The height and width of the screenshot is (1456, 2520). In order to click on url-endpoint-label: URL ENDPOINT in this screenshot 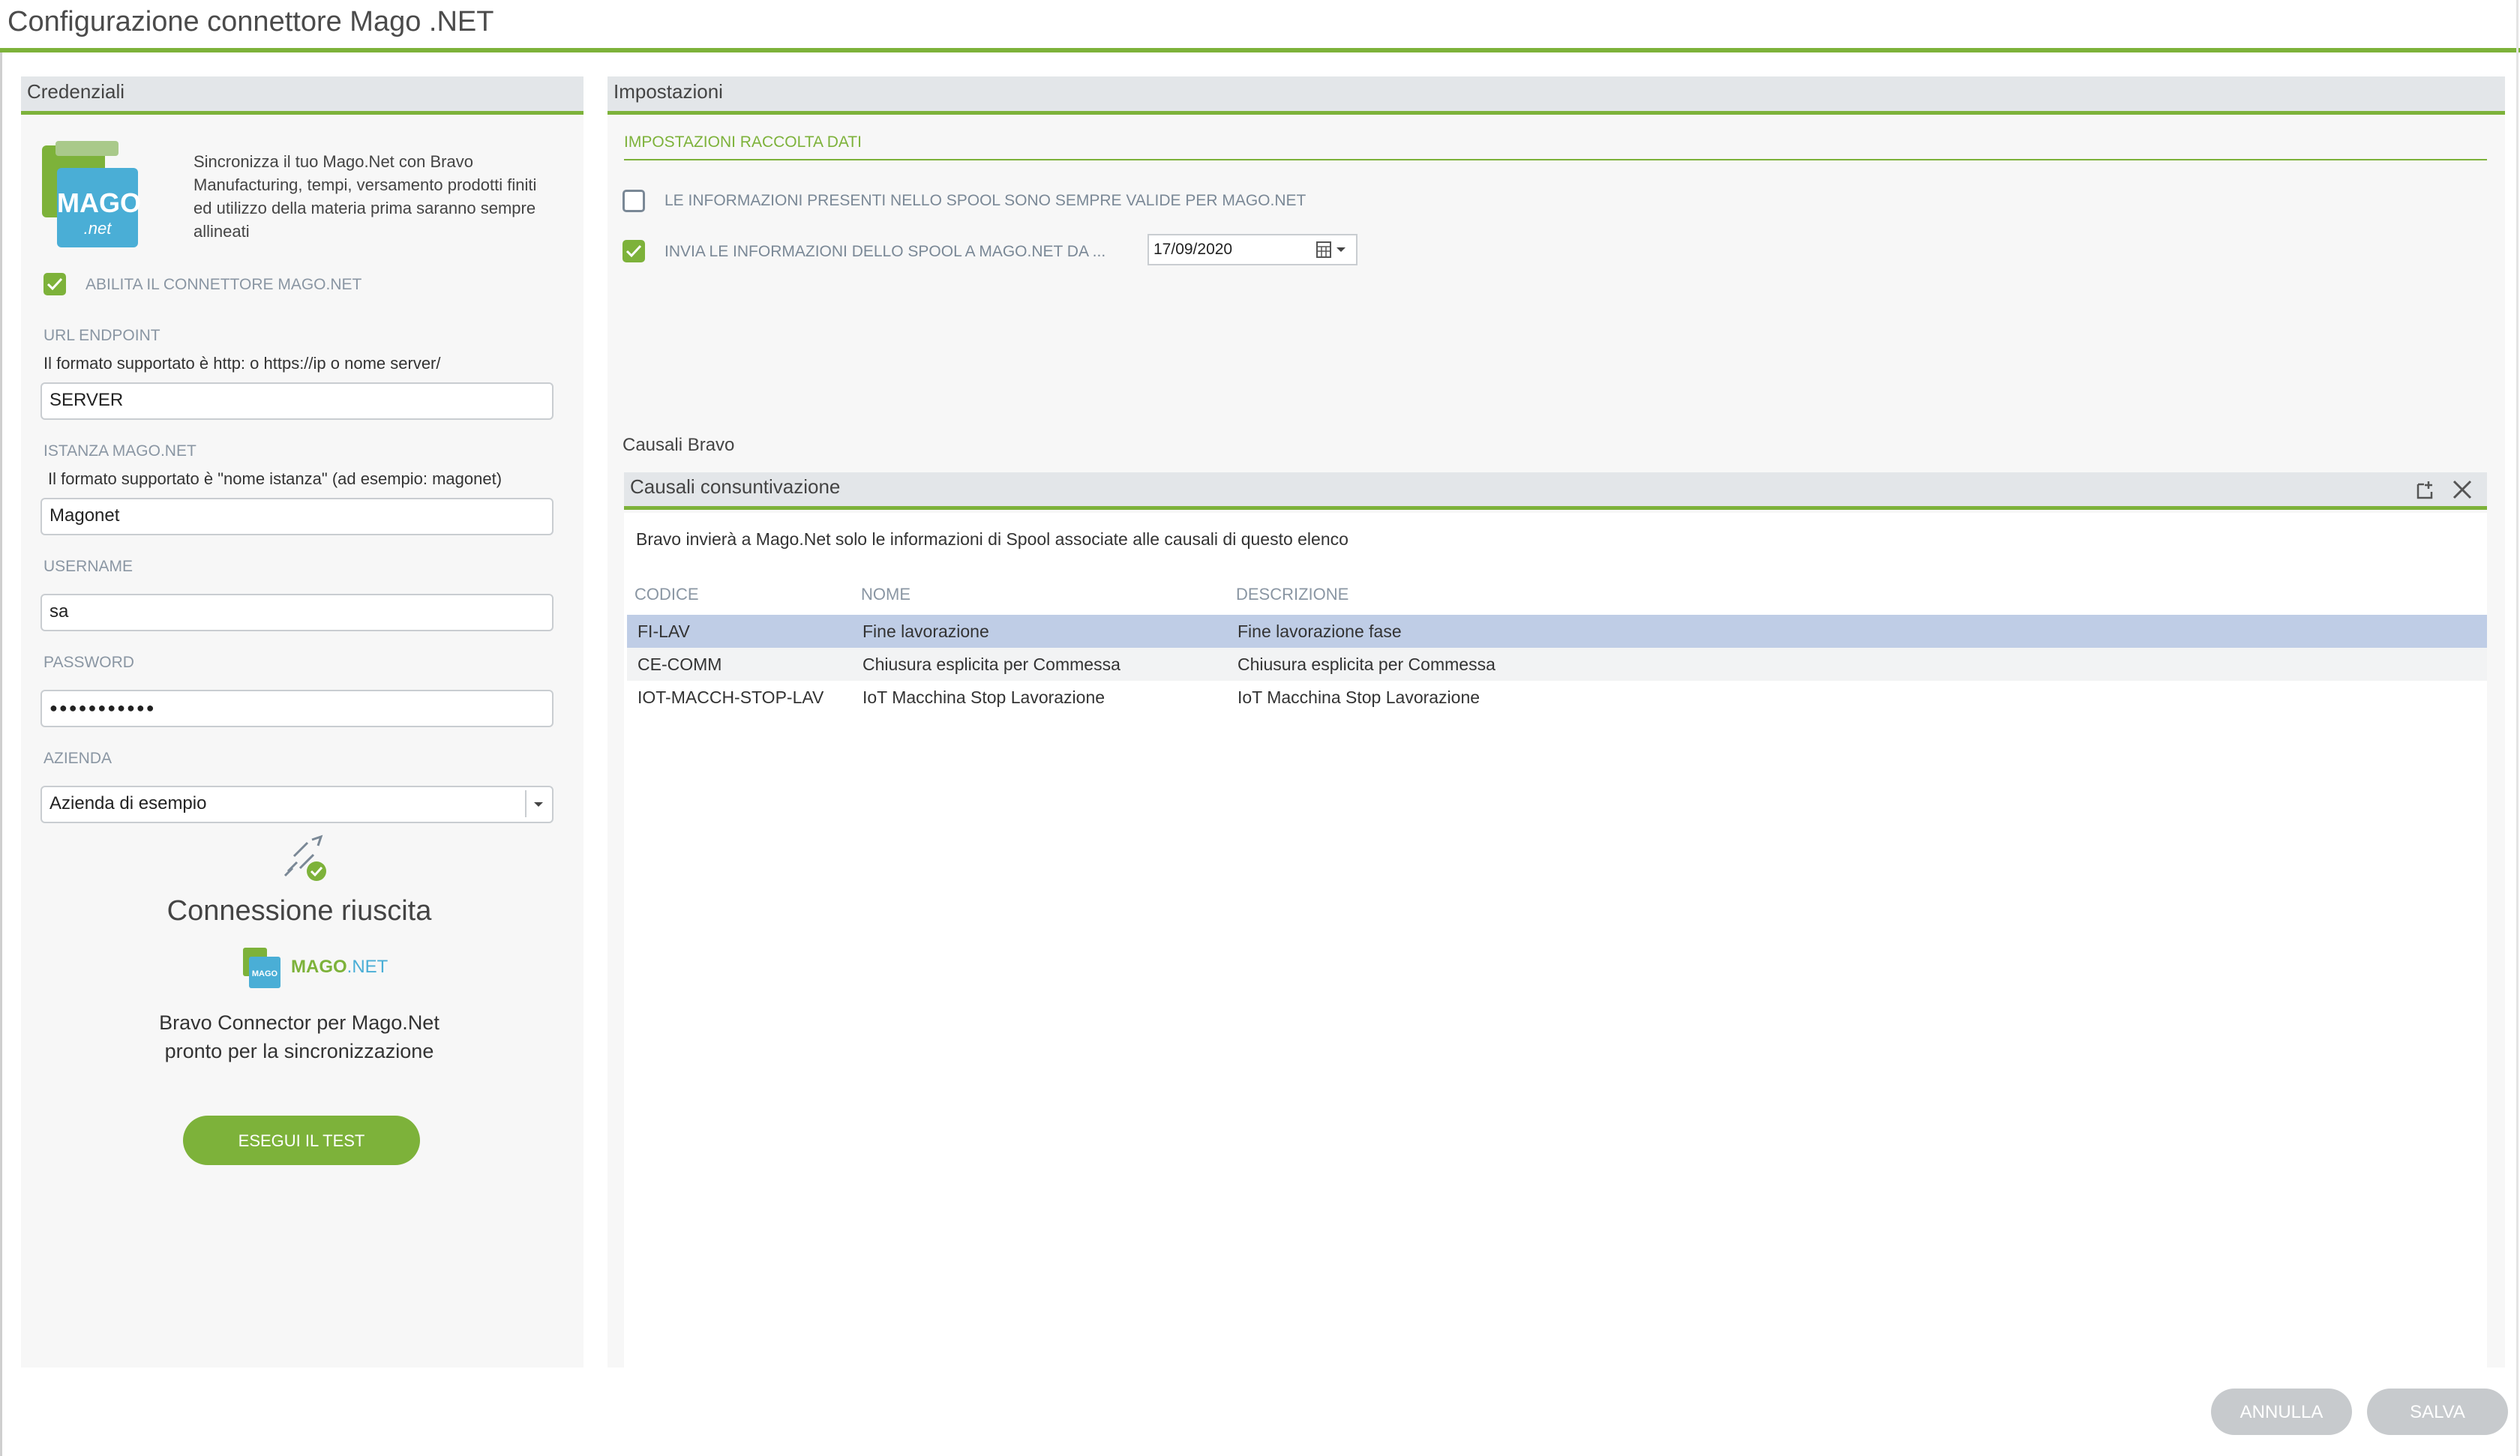, I will do `click(102, 335)`.